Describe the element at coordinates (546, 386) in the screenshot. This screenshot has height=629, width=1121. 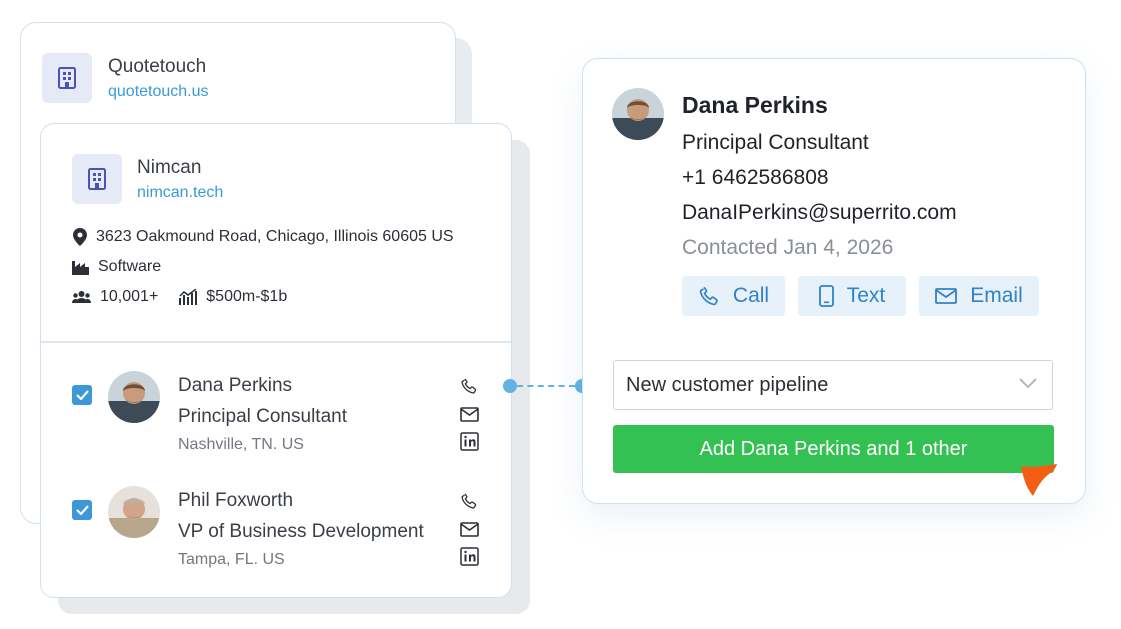
I see `connector-line` at that location.